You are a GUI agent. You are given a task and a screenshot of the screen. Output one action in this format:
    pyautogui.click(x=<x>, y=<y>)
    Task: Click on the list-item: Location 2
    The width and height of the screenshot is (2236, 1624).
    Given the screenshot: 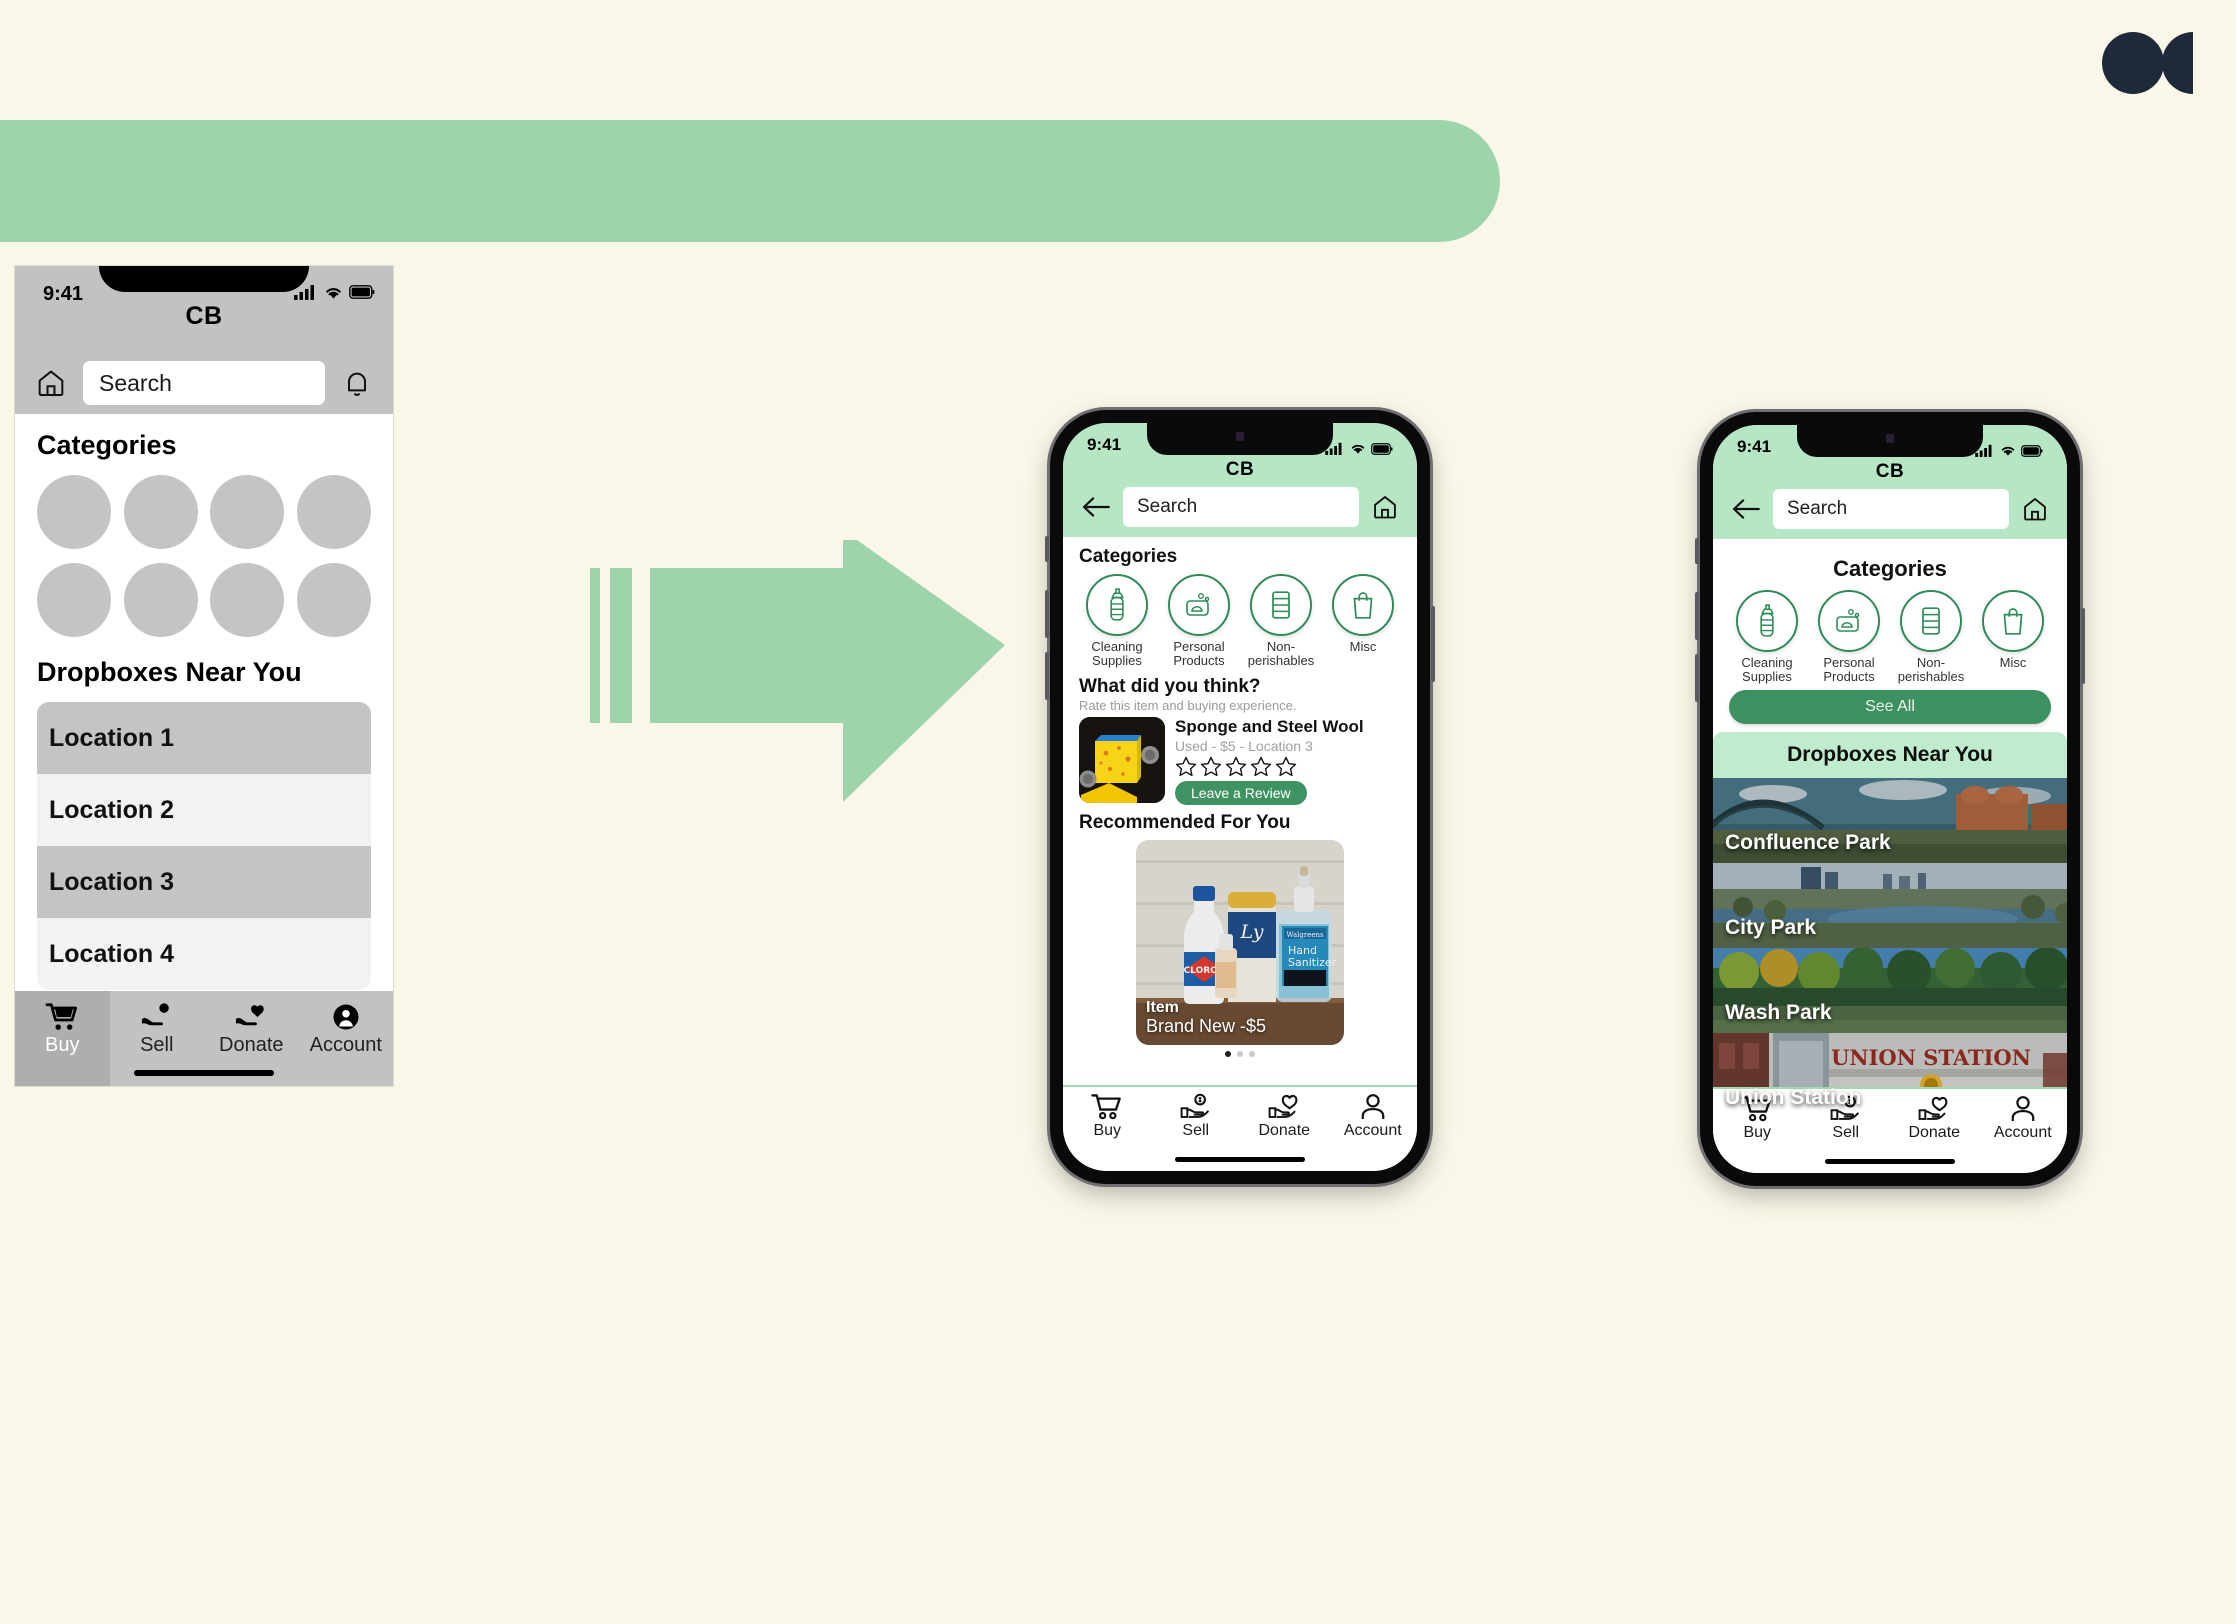 What is the action you would take?
    pyautogui.click(x=204, y=810)
    